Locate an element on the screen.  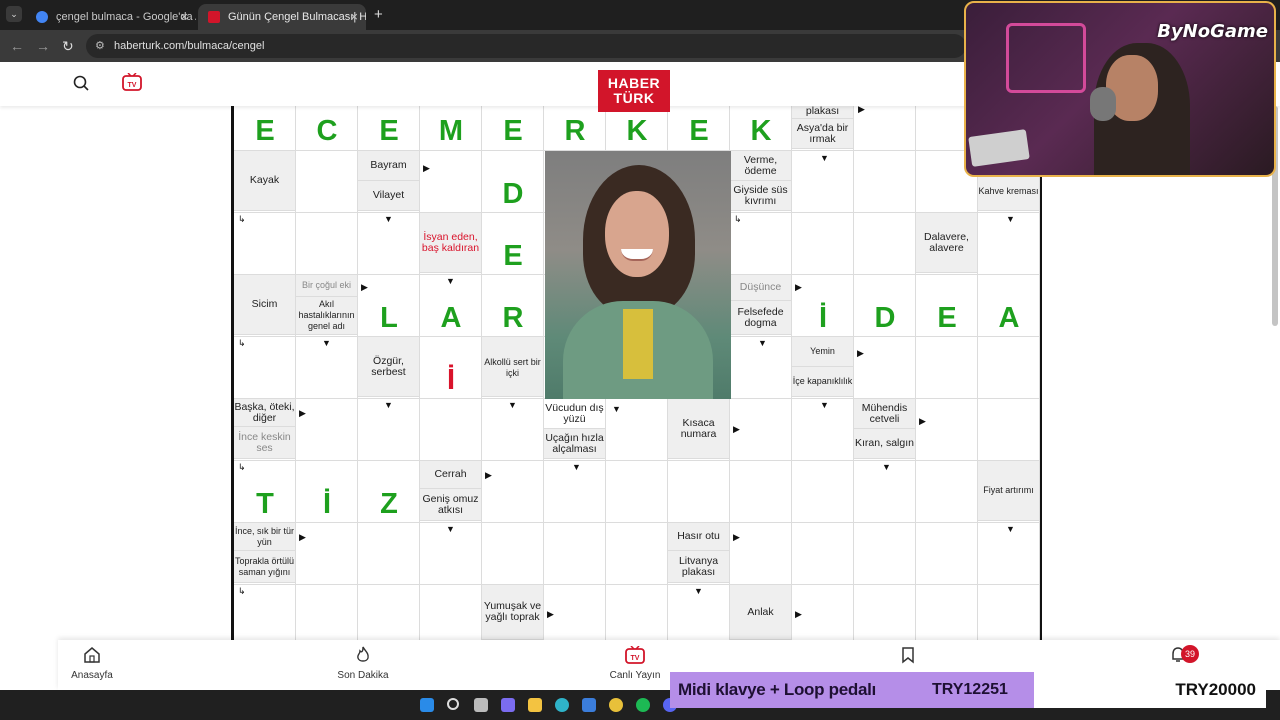
clue-cell: Giyside süs kıvrımı is located at coordinates (761, 196).